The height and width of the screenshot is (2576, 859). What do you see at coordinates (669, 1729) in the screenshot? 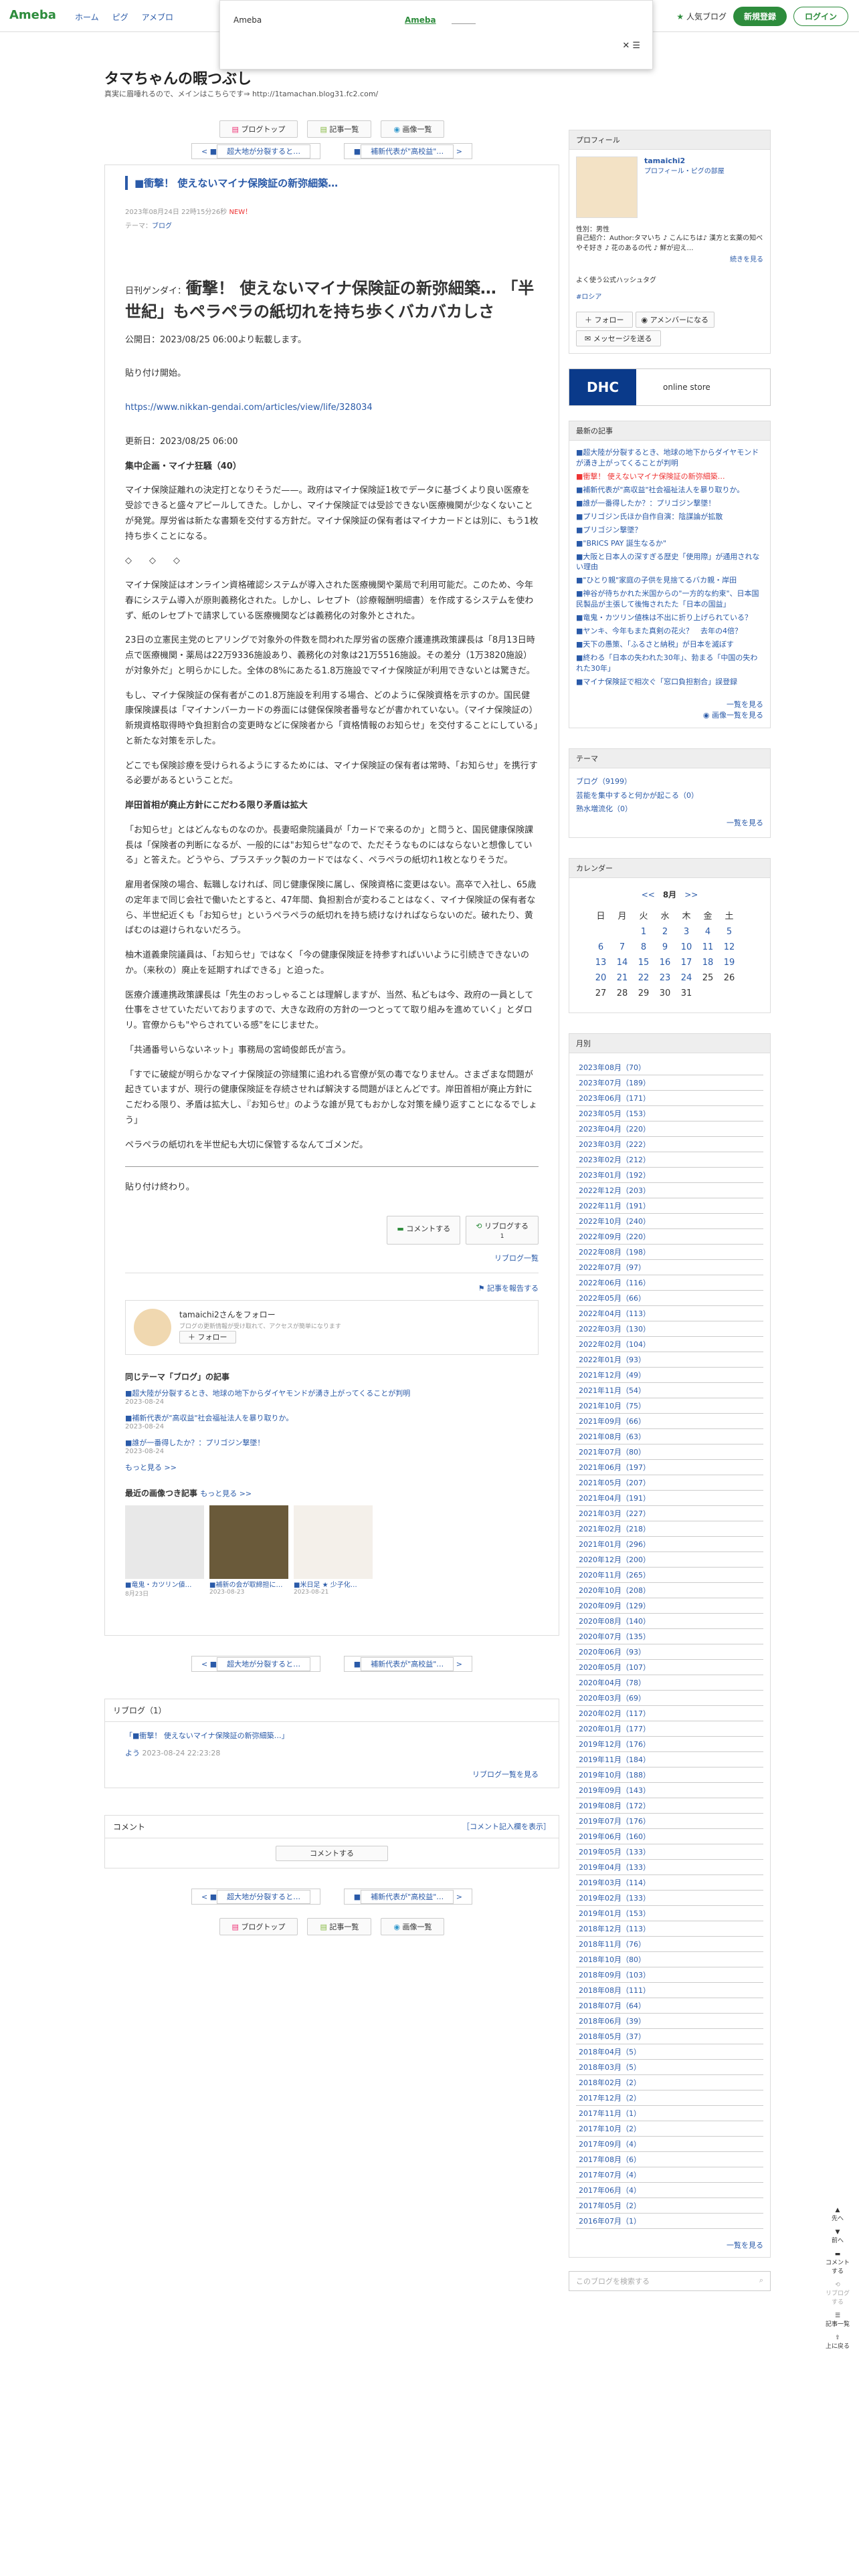
I see `monthly-item: 2020年01月（177）` at bounding box center [669, 1729].